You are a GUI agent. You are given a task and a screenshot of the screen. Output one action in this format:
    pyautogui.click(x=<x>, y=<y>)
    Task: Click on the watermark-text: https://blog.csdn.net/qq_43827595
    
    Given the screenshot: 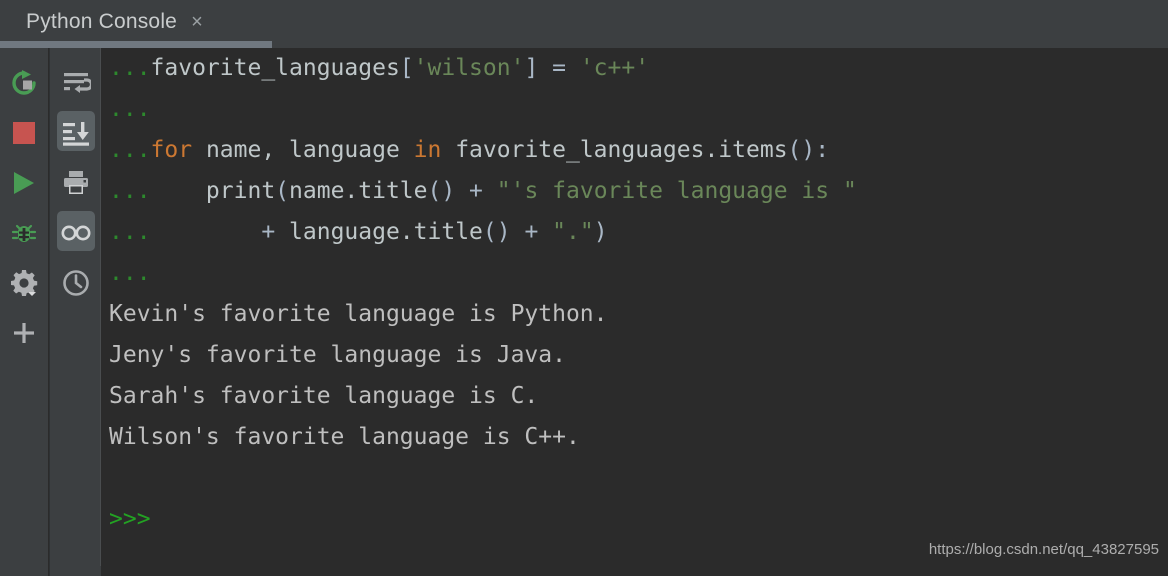 What is the action you would take?
    pyautogui.click(x=1043, y=549)
    